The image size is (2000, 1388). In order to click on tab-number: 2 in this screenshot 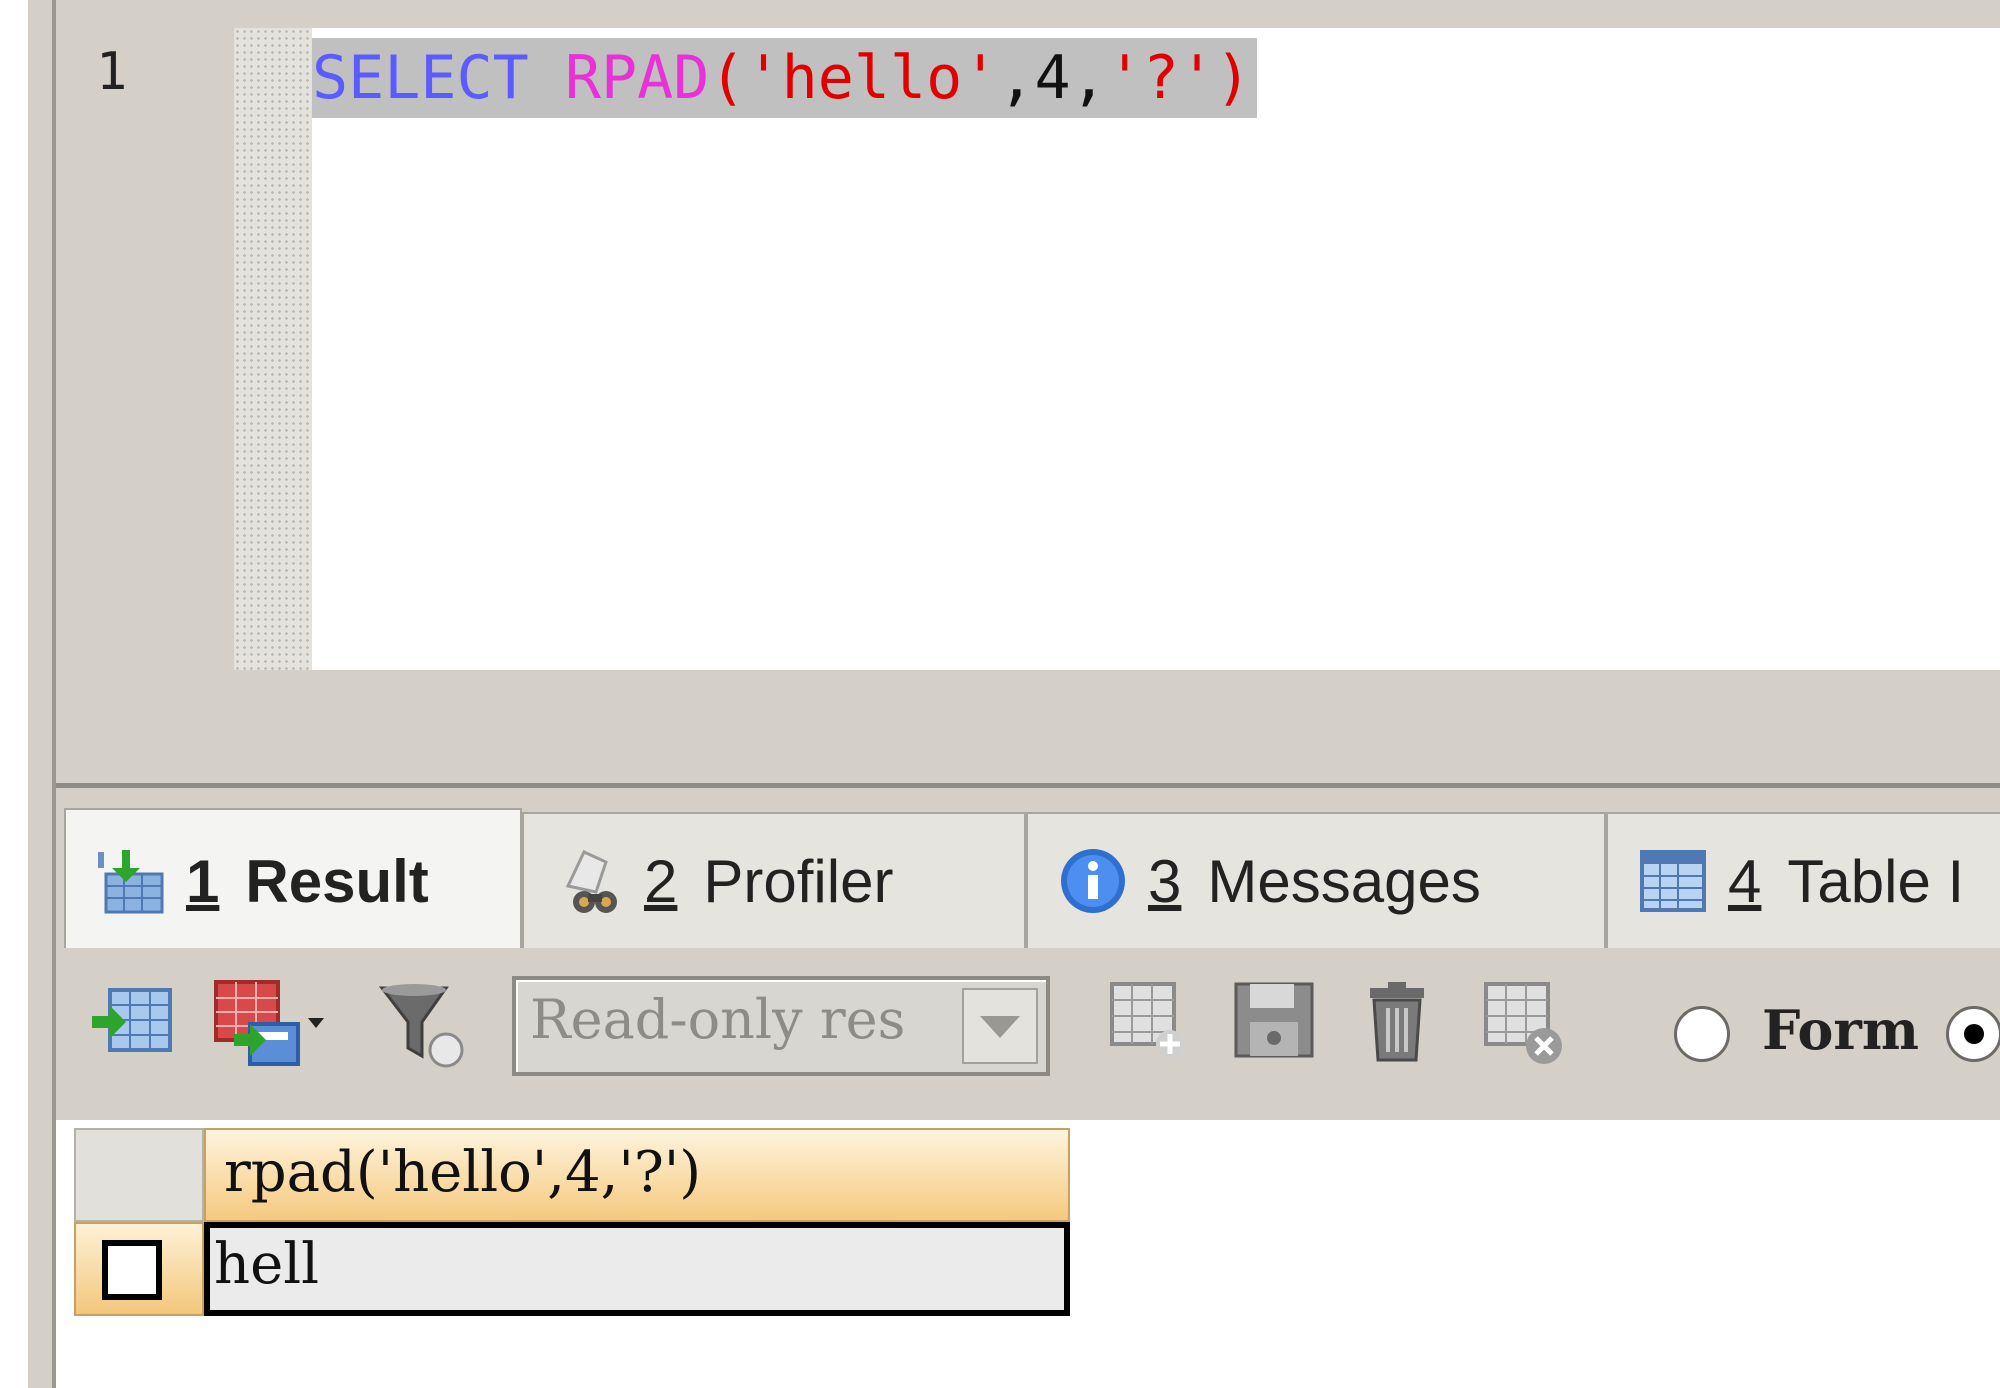, I will do `click(661, 881)`.